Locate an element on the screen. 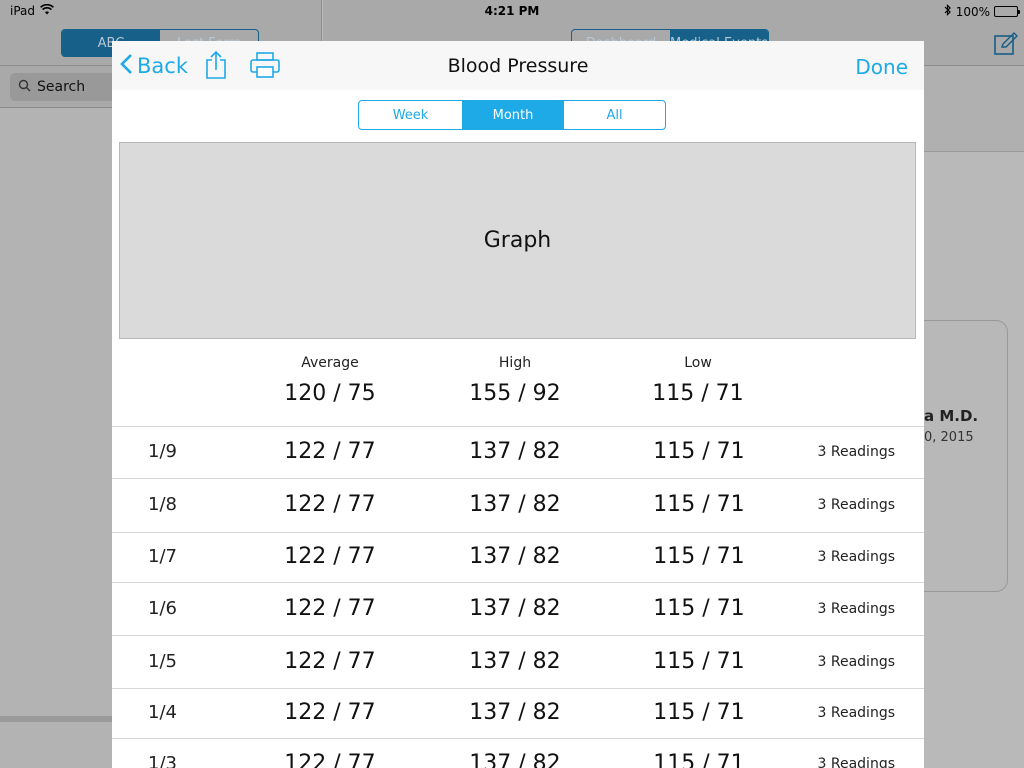  tab-month: Month is located at coordinates (513, 115).